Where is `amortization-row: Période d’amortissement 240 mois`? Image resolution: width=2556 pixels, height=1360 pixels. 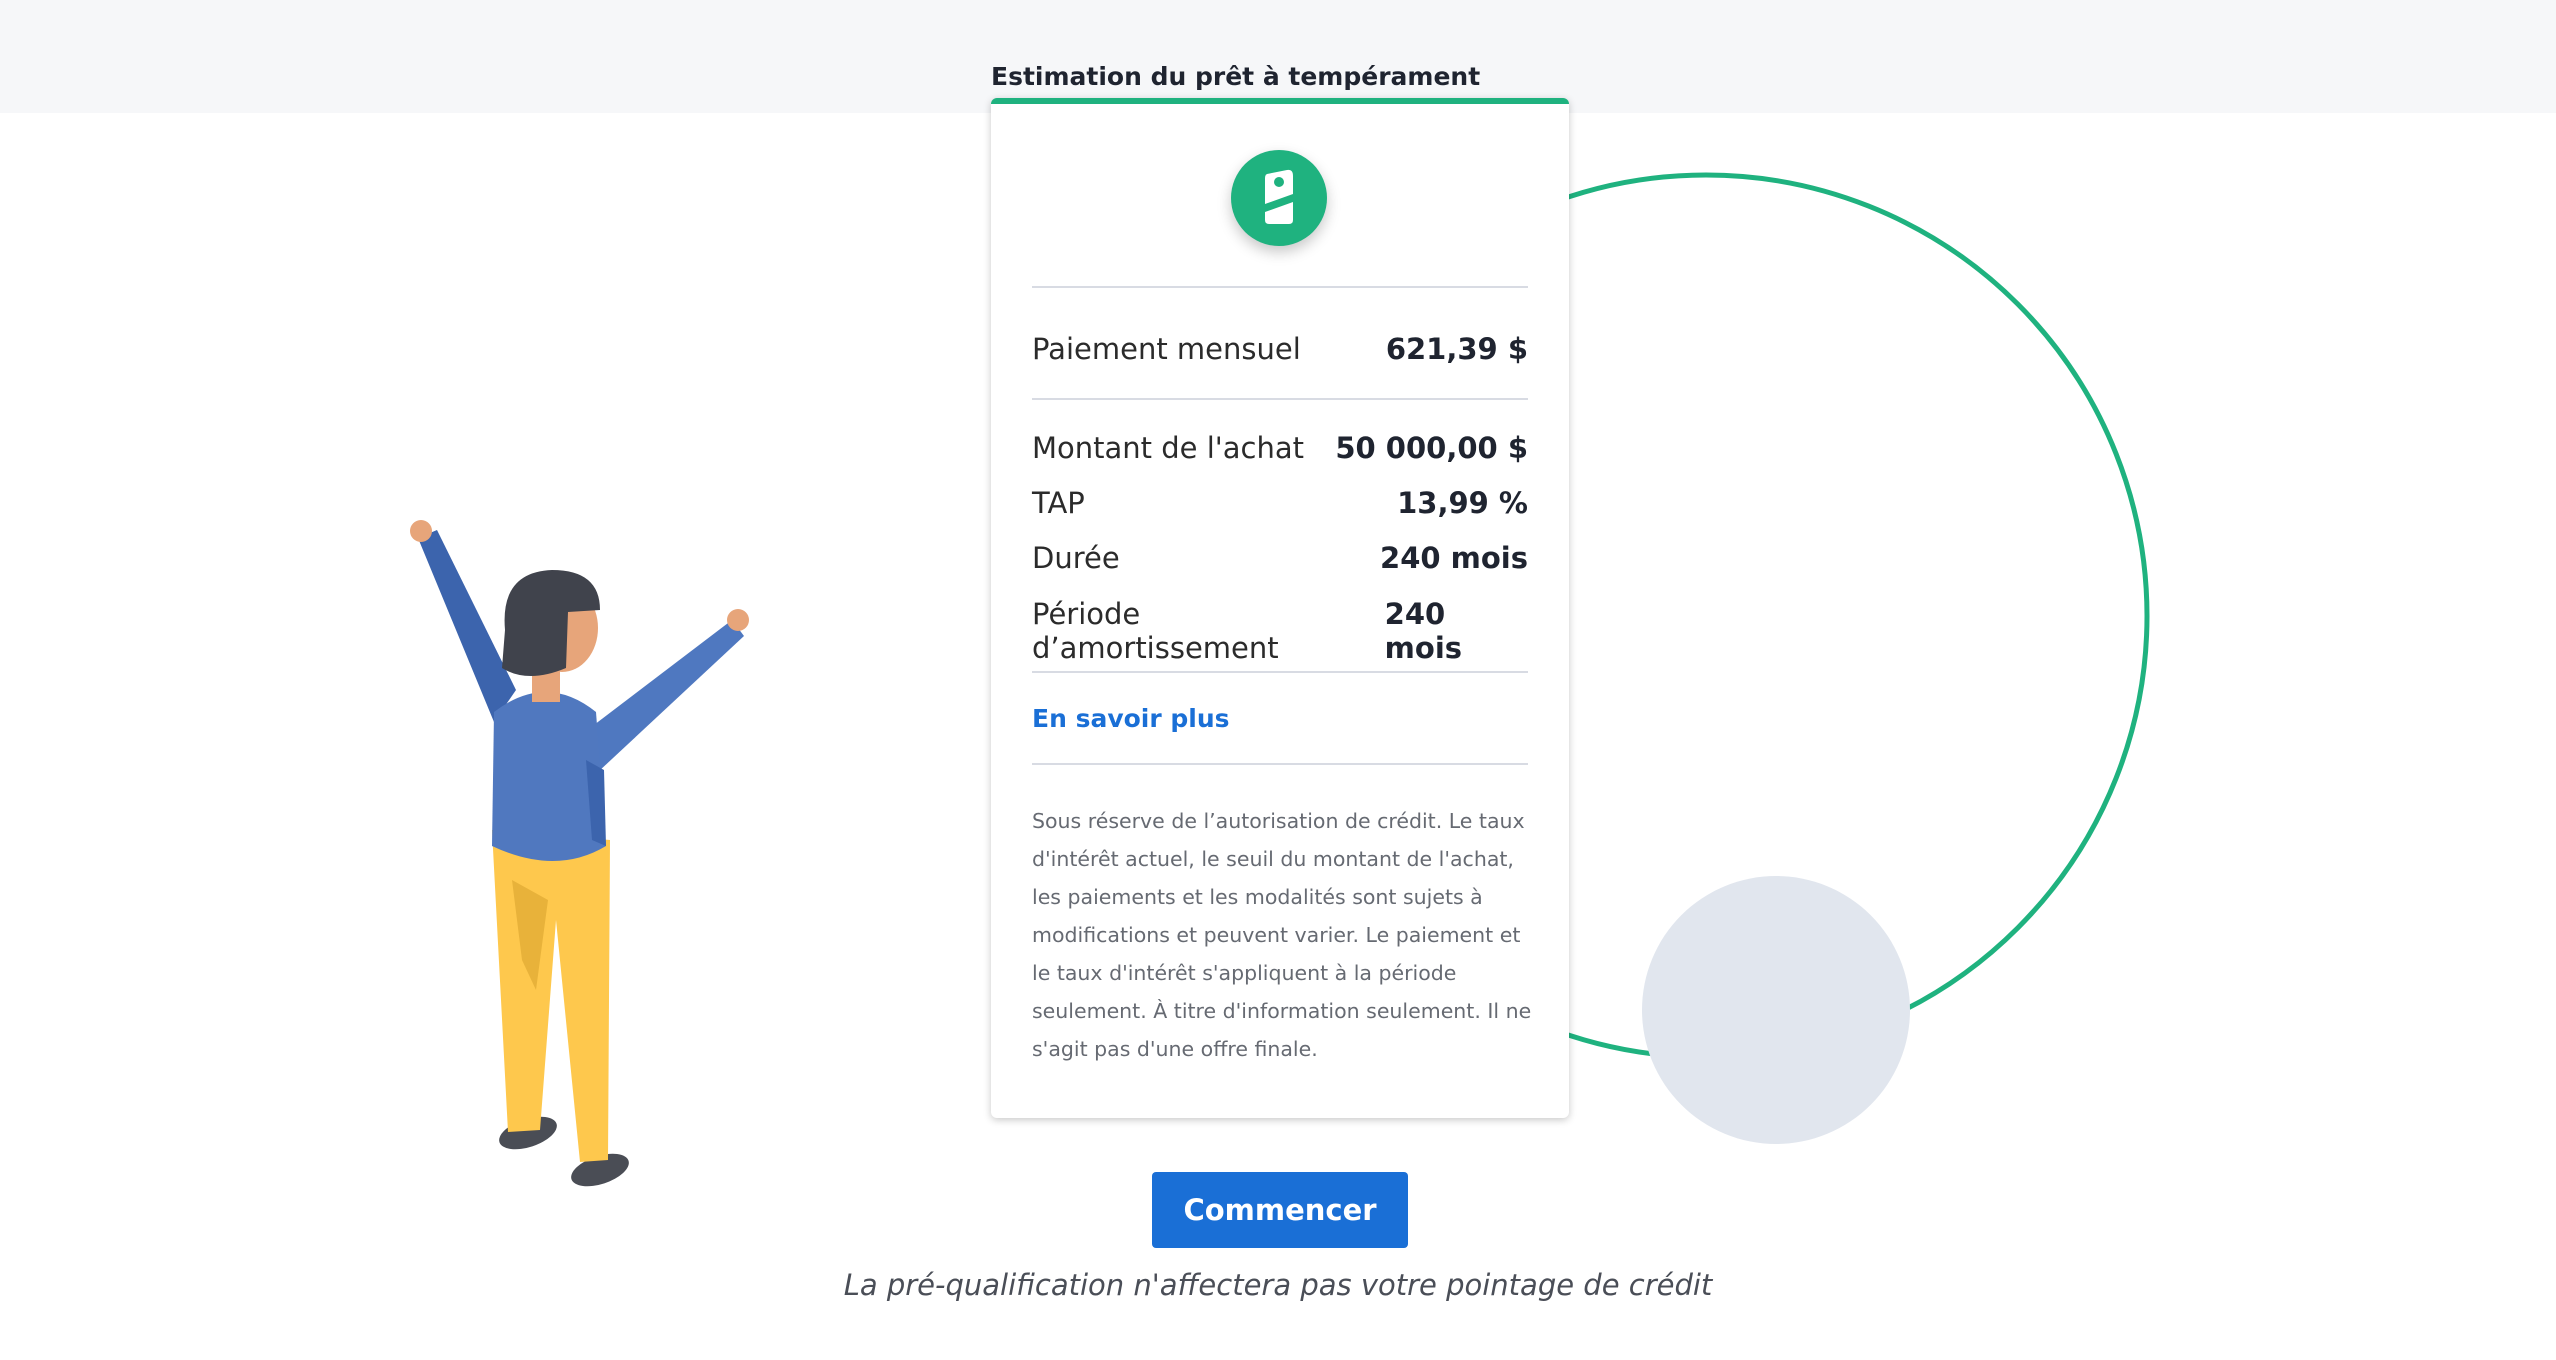 amortization-row: Période d’amortissement 240 mois is located at coordinates (1280, 631).